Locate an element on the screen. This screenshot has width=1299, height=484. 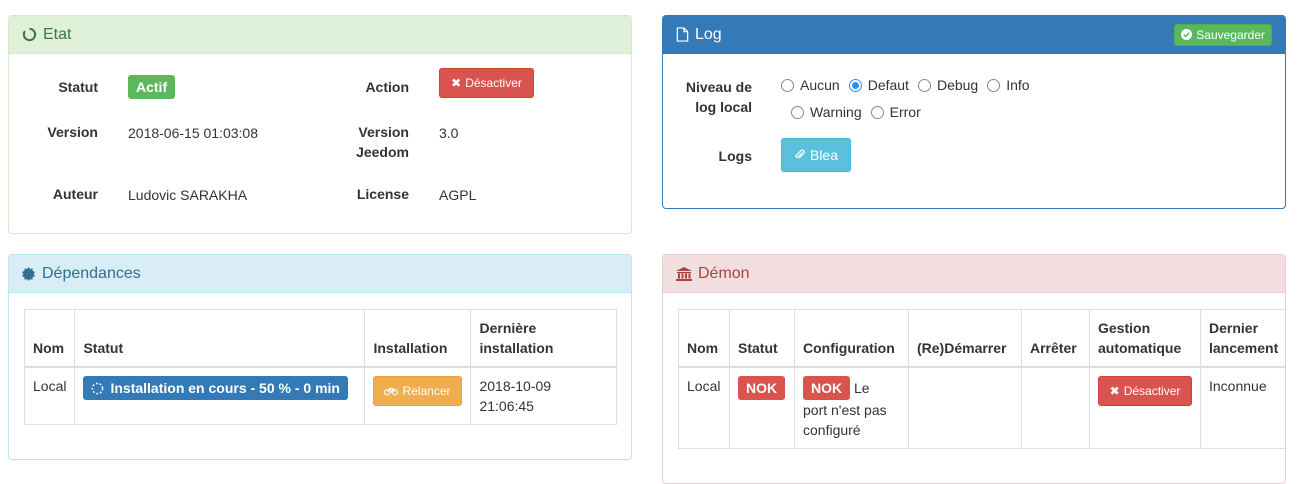
blea-label: Blea is located at coordinates (824, 155).